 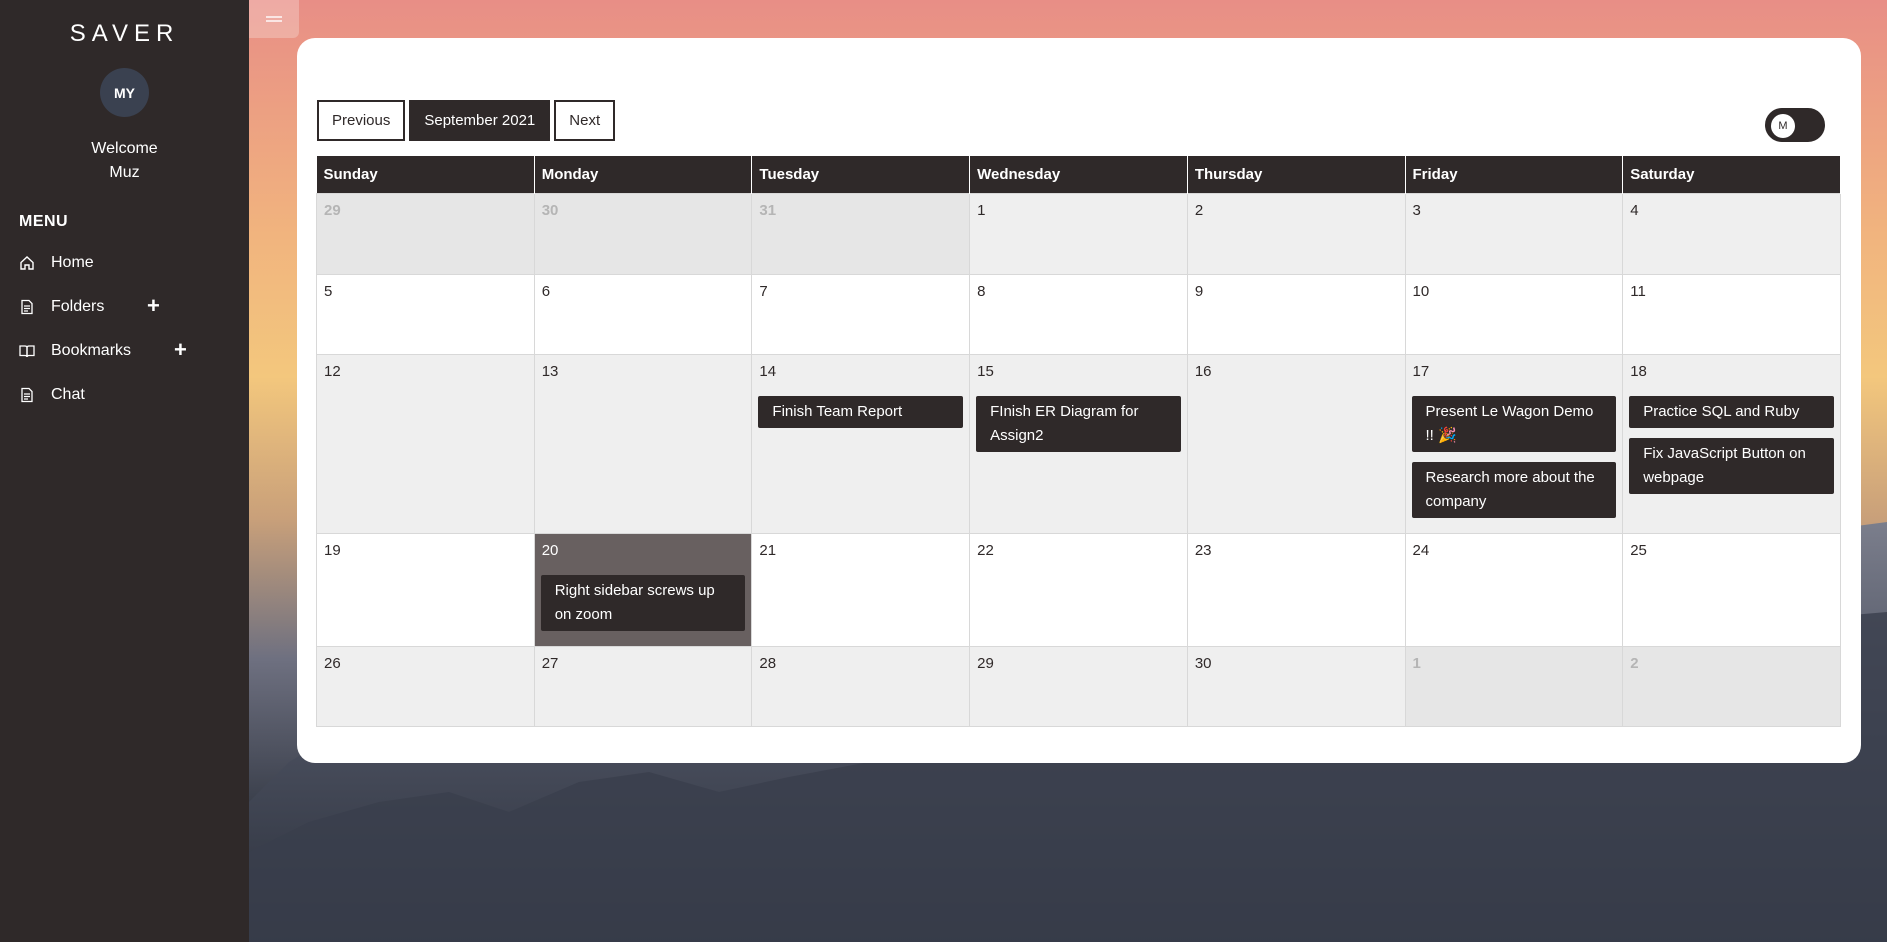 What do you see at coordinates (425, 686) in the screenshot?
I see `calendar-day-cell: 26` at bounding box center [425, 686].